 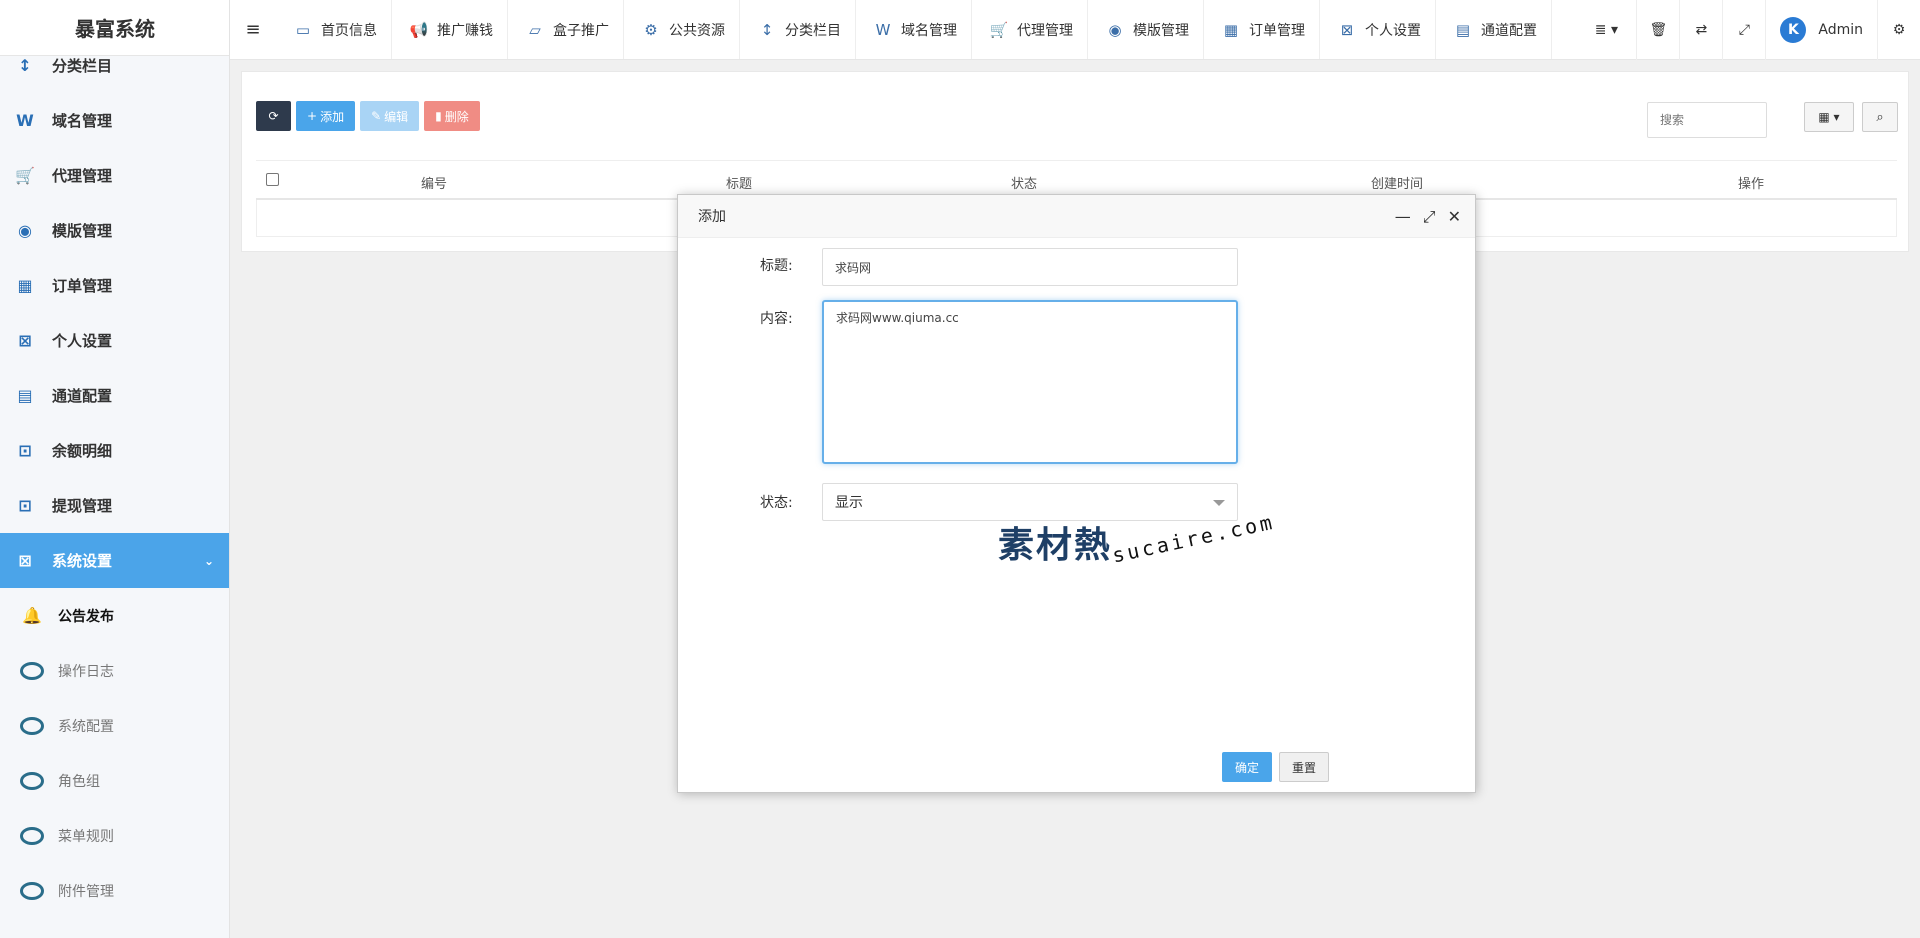 What do you see at coordinates (114, 890) in the screenshot?
I see `sidebar-subitem-attachments: 附件管理` at bounding box center [114, 890].